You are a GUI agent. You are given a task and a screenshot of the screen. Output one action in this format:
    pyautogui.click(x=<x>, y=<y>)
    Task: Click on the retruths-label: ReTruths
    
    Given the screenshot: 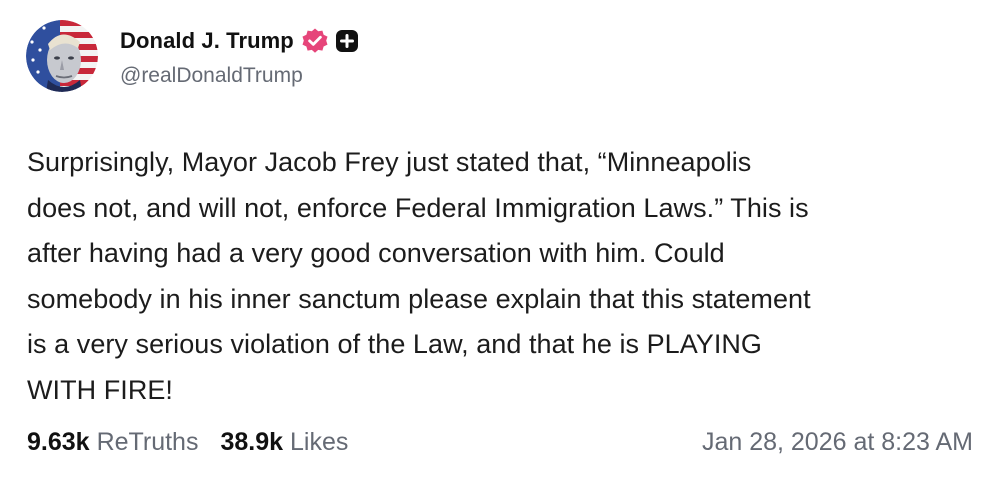 What is the action you would take?
    pyautogui.click(x=148, y=442)
    